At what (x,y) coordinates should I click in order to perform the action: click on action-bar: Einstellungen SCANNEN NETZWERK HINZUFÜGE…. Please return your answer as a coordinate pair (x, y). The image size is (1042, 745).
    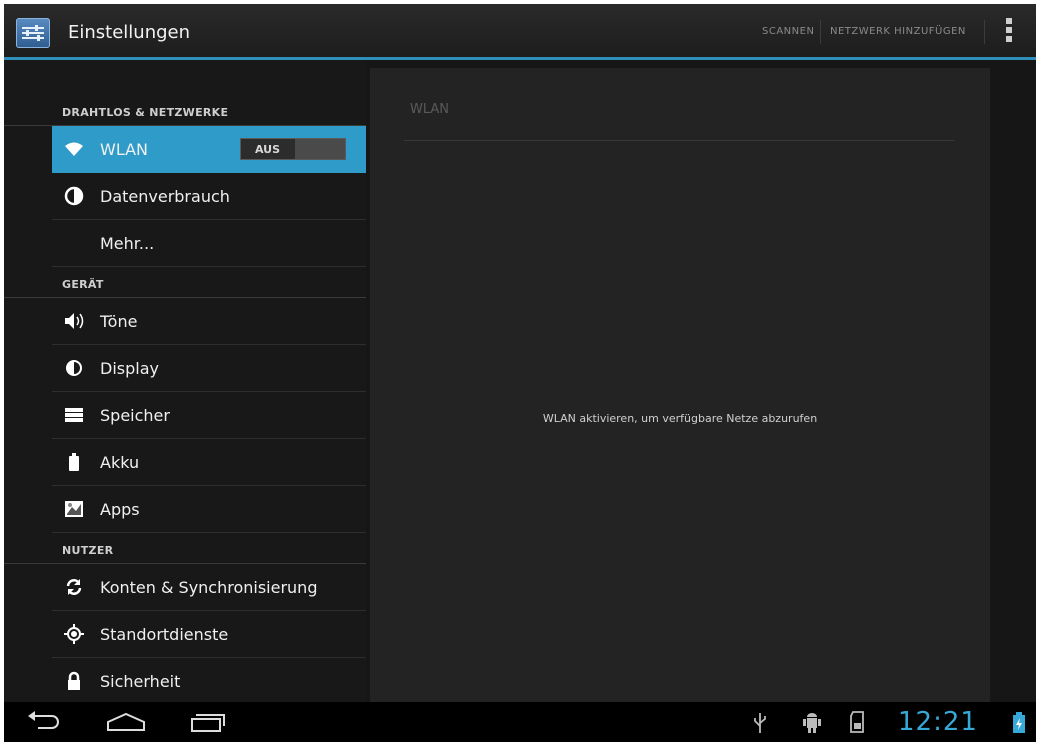
    Looking at the image, I should click on (520, 32).